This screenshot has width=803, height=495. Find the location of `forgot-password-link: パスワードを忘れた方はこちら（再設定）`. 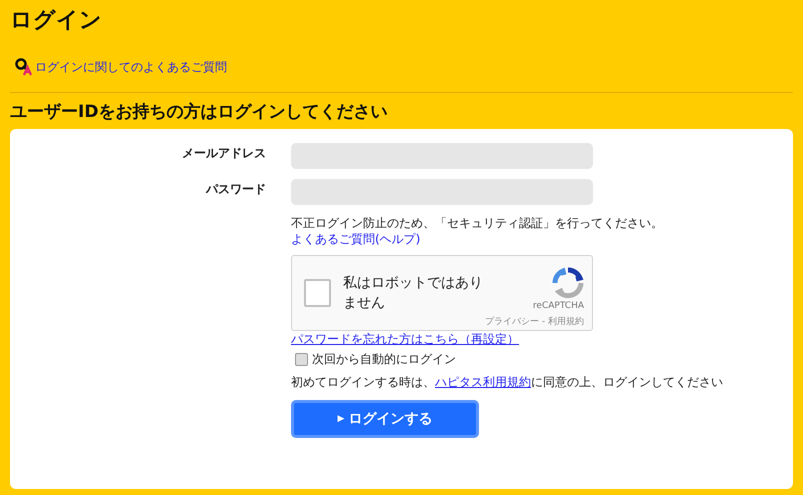

forgot-password-link: パスワードを忘れた方はこちら（再設定） is located at coordinates (405, 339).